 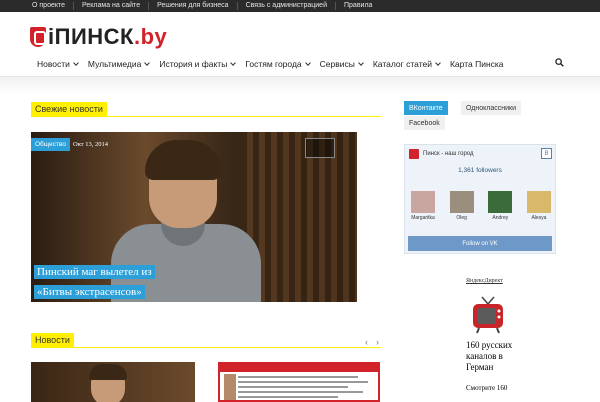 I want to click on nav-item-guests: Гостям города, so click(x=277, y=64).